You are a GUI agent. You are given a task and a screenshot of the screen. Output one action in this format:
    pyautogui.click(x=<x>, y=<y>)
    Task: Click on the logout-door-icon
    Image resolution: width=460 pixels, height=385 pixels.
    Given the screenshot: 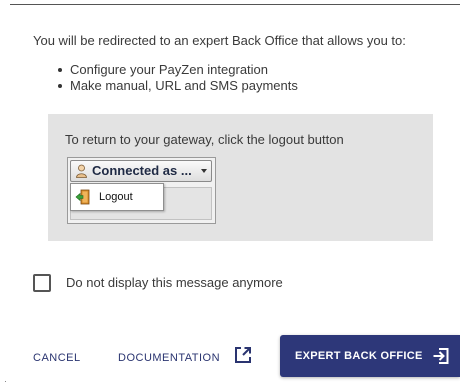 What is the action you would take?
    pyautogui.click(x=82, y=197)
    